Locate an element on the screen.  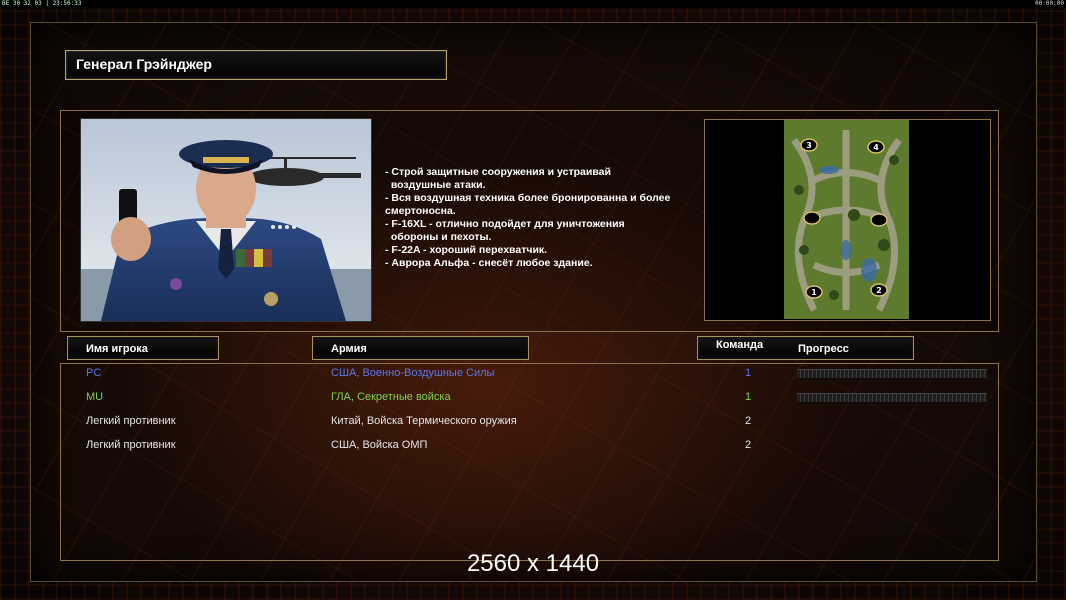
general-title: Генерал Грэйнджер is located at coordinates (256, 65).